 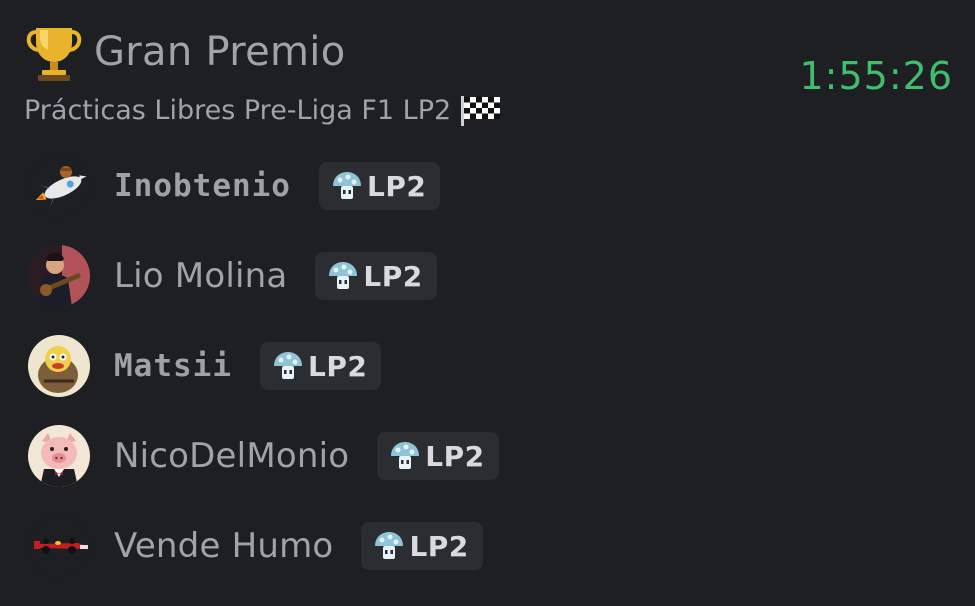 I want to click on member-row: Vende Humo LP2, so click(x=263, y=546).